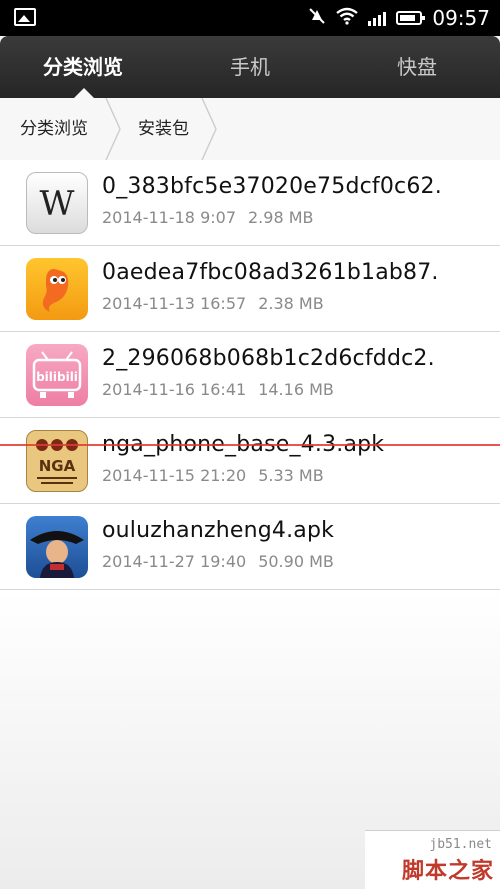 The height and width of the screenshot is (889, 500). I want to click on file-meta: 2014-11-16 16:41 14.16 MB, so click(218, 389).